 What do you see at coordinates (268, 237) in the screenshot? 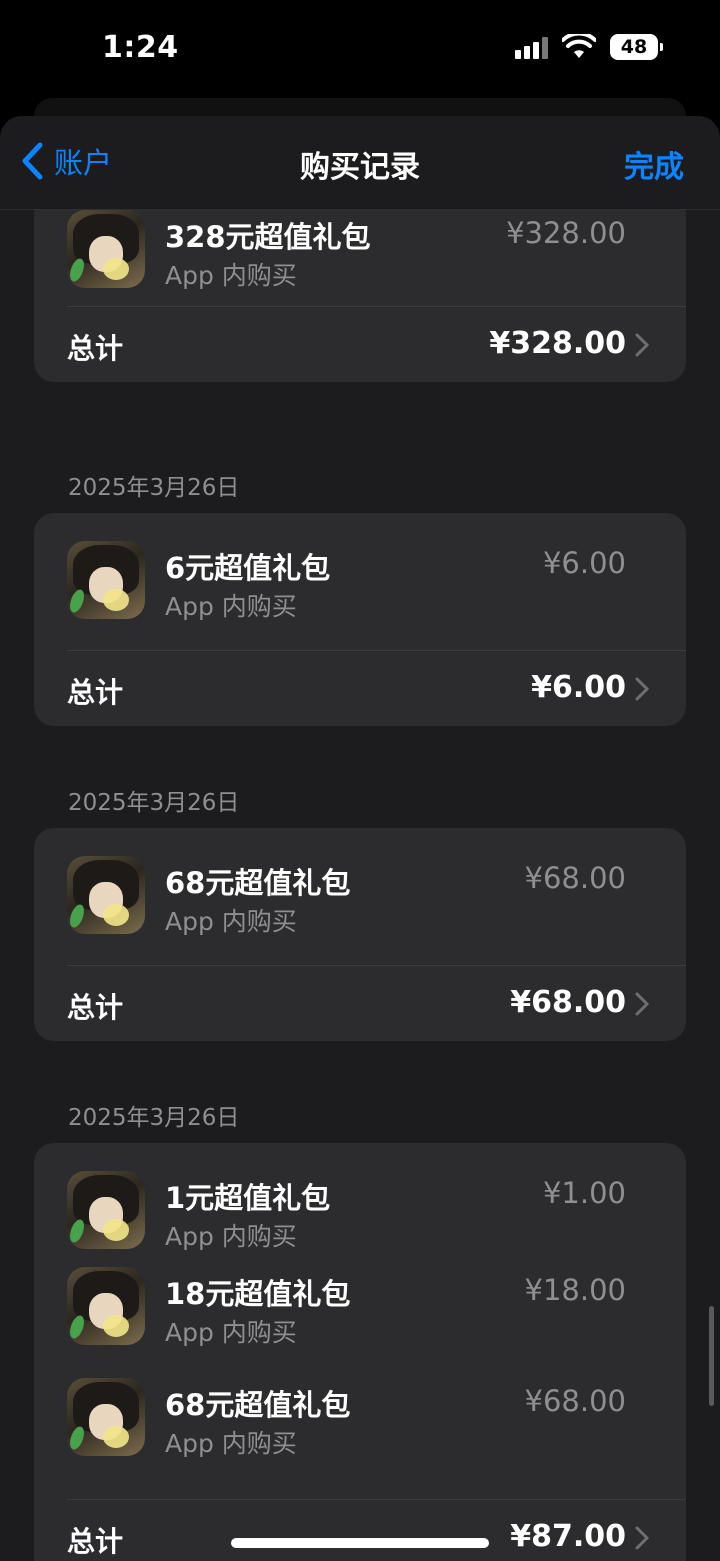
I see `item-name: 328元超值礼包` at bounding box center [268, 237].